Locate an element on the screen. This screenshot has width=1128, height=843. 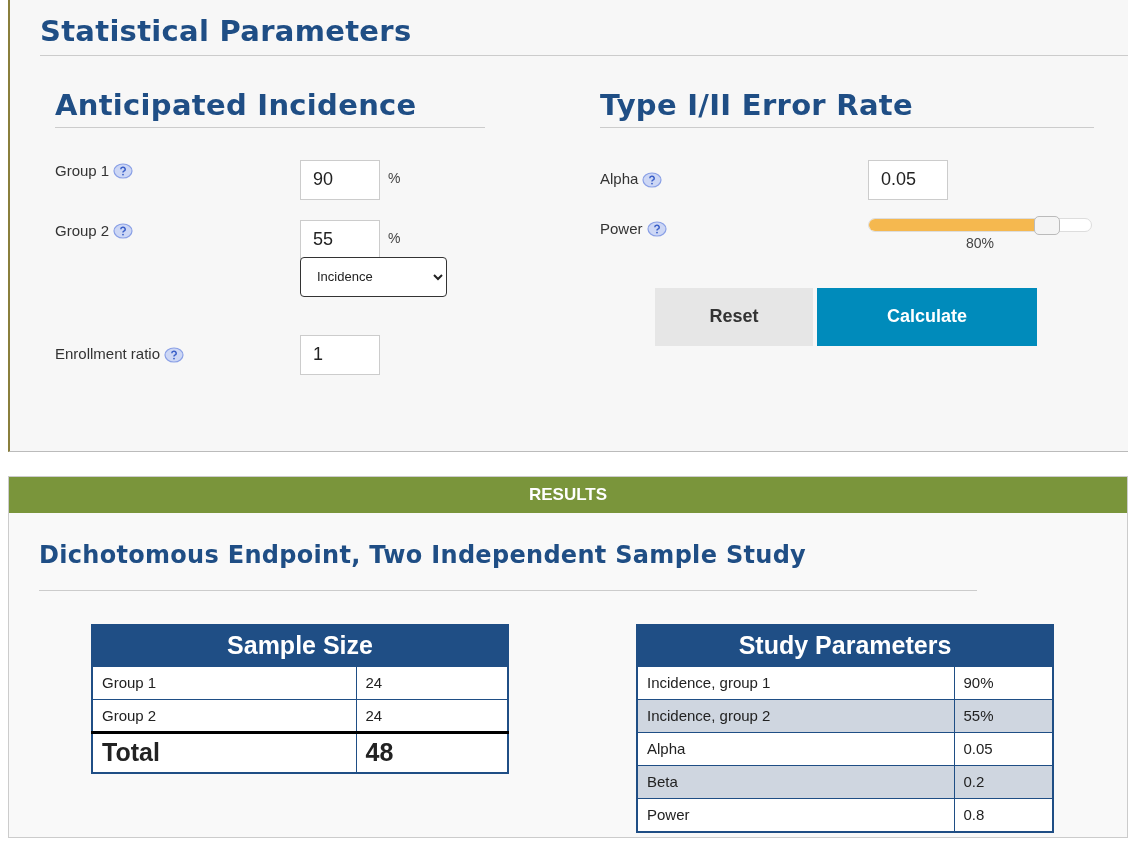
table-cell: 0.8 is located at coordinates (1003, 815).